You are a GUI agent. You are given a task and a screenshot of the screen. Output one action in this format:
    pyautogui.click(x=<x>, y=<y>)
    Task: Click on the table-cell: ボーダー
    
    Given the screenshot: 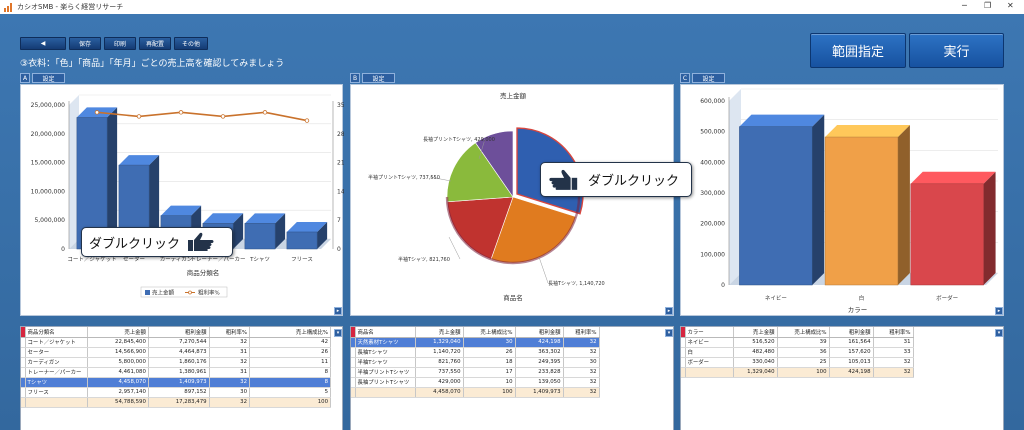 What is the action you would take?
    pyautogui.click(x=709, y=362)
    